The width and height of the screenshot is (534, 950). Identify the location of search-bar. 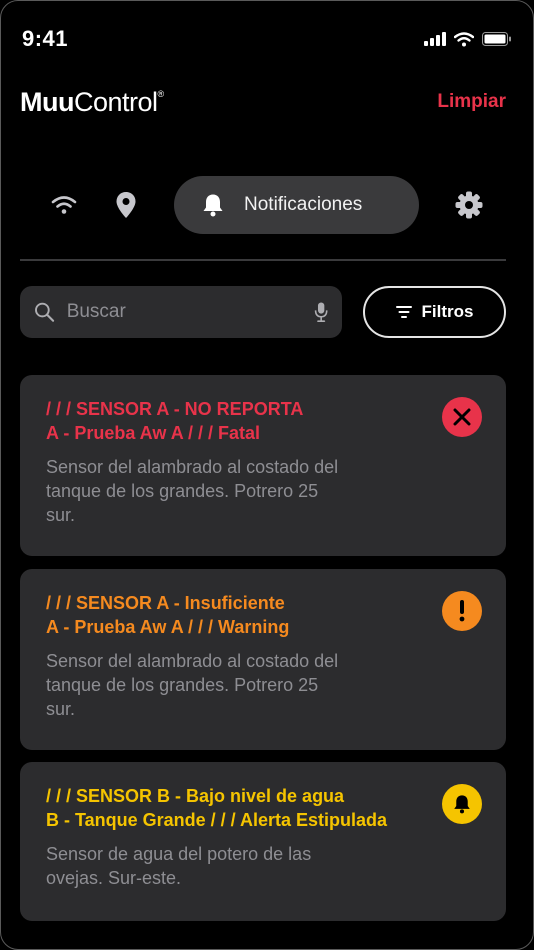
(181, 312).